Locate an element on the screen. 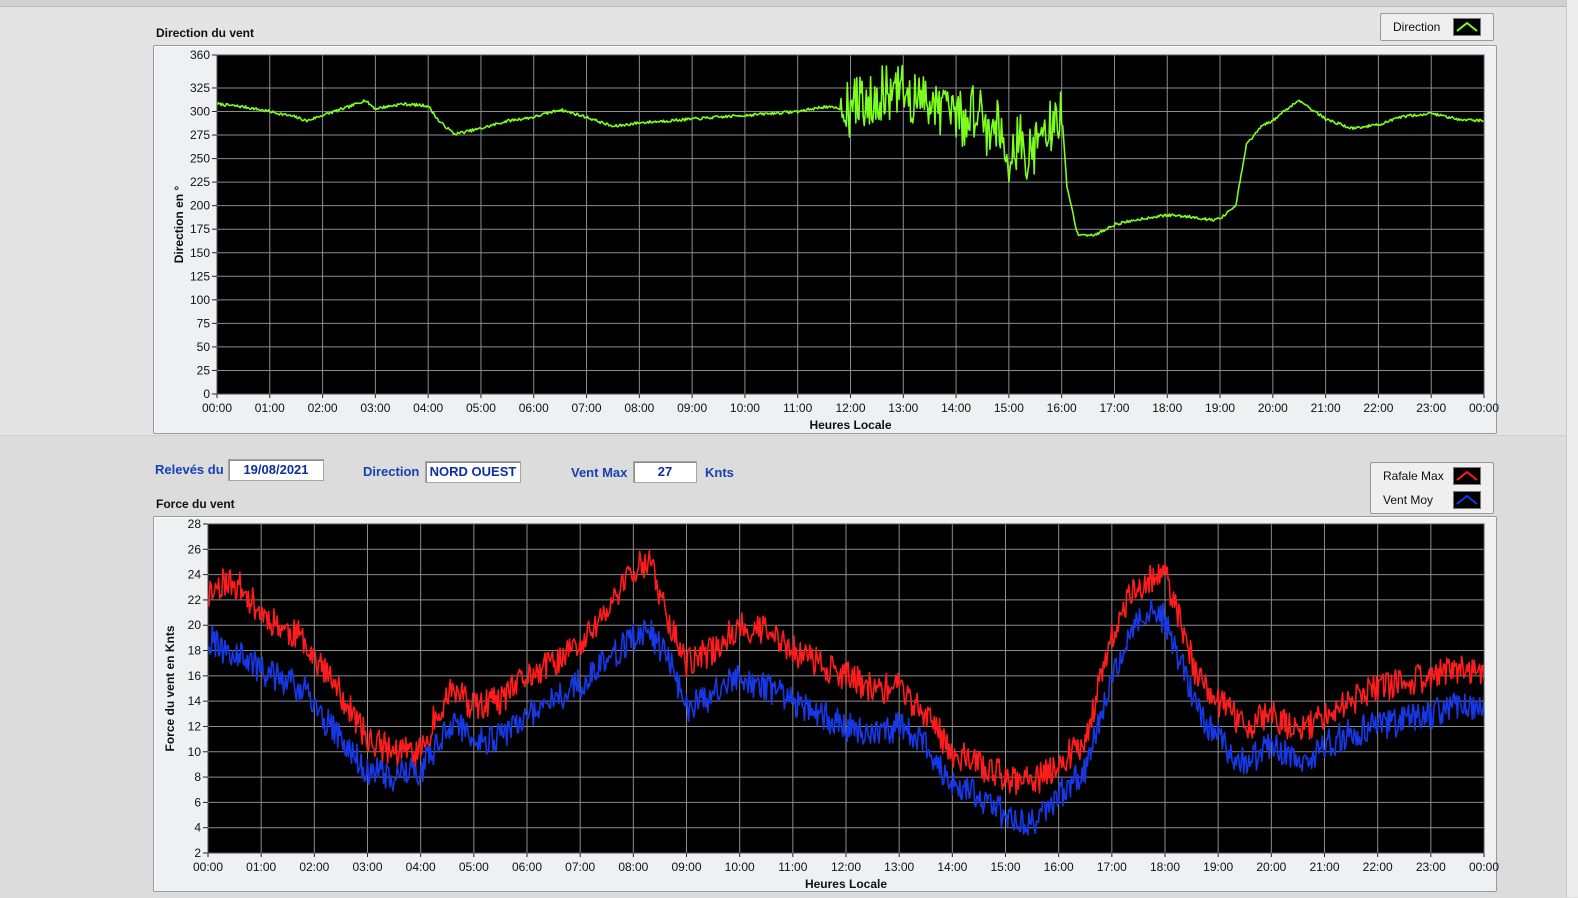 Image resolution: width=1578 pixels, height=898 pixels. direction-xtick-label-1: 01:00 is located at coordinates (270, 408).